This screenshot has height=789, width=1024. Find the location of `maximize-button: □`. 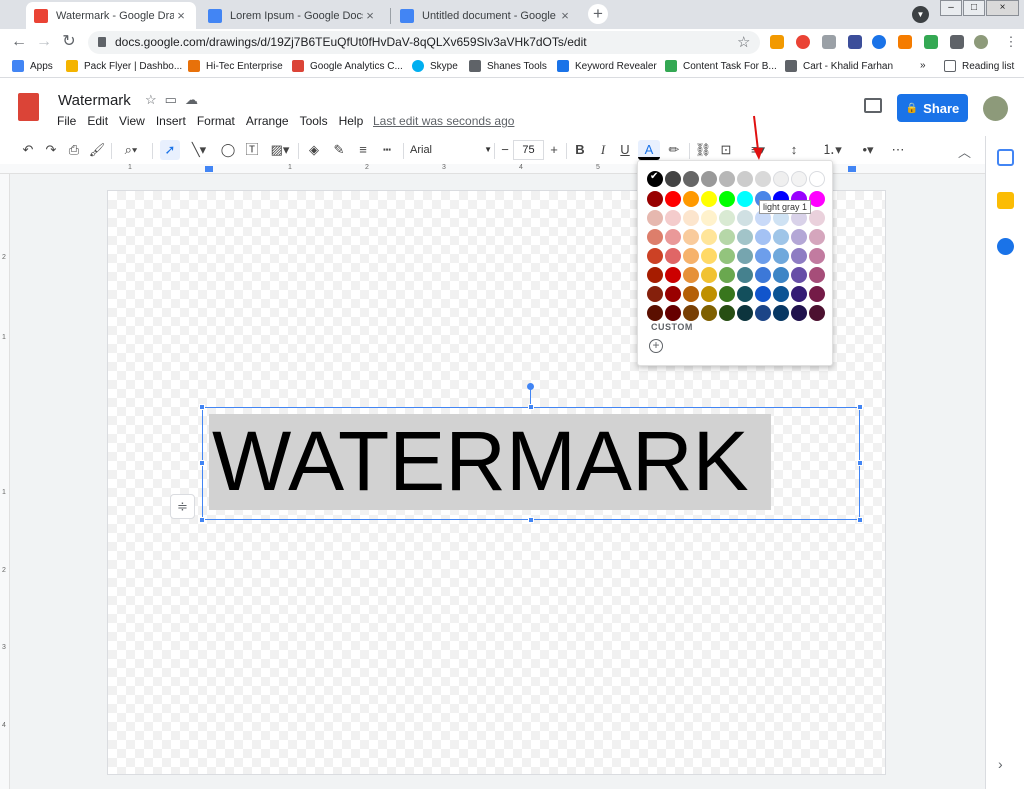

maximize-button: □ is located at coordinates (974, 8).